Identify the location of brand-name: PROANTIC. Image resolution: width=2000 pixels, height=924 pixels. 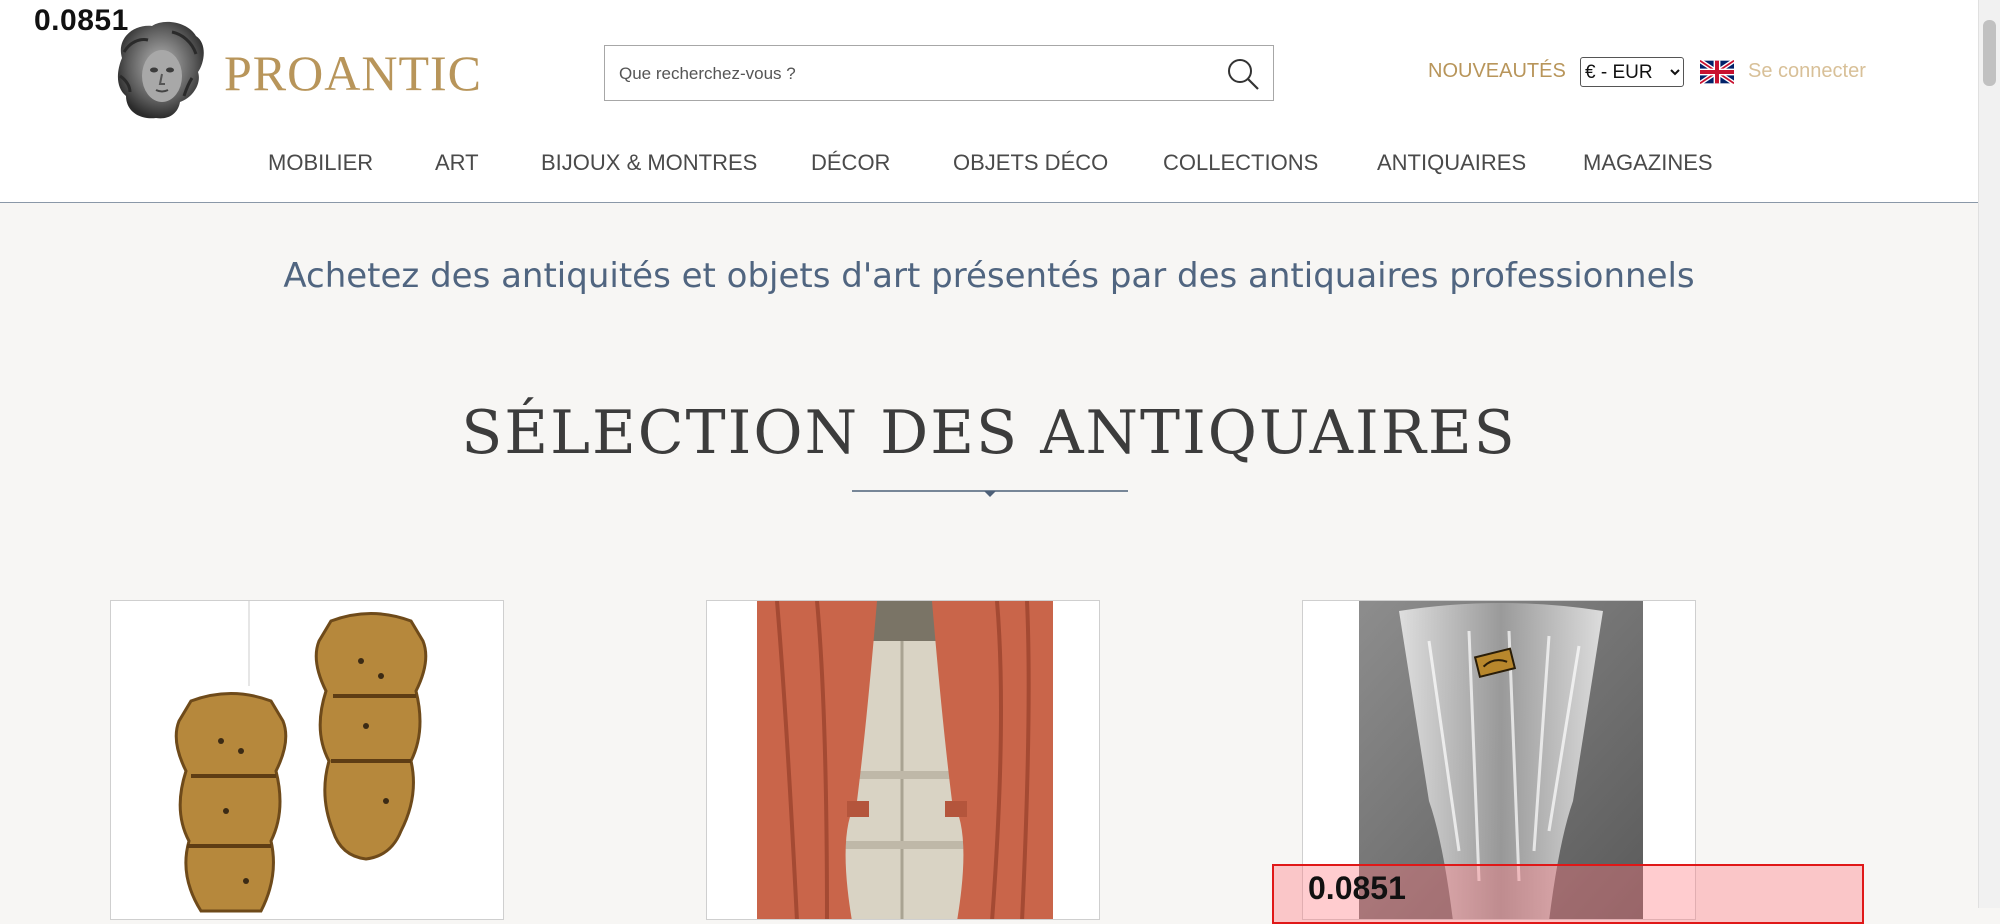
(353, 73).